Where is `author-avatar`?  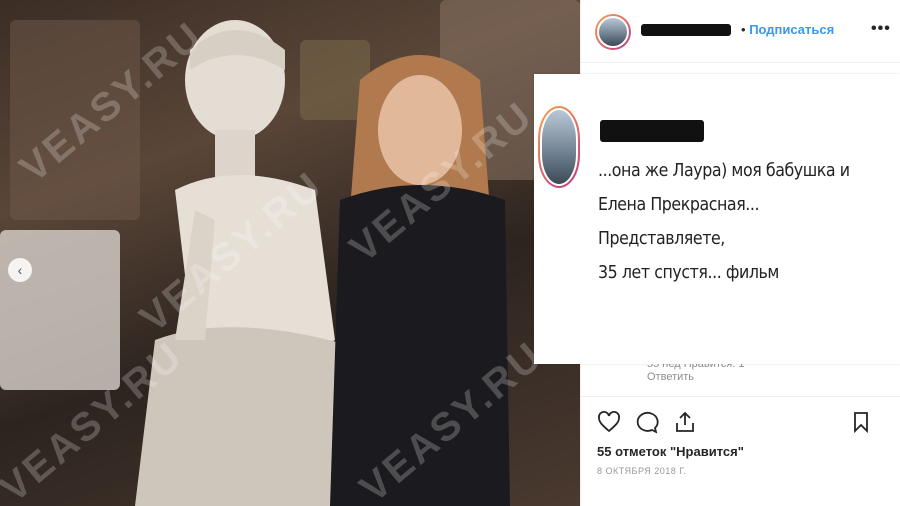 author-avatar is located at coordinates (613, 32).